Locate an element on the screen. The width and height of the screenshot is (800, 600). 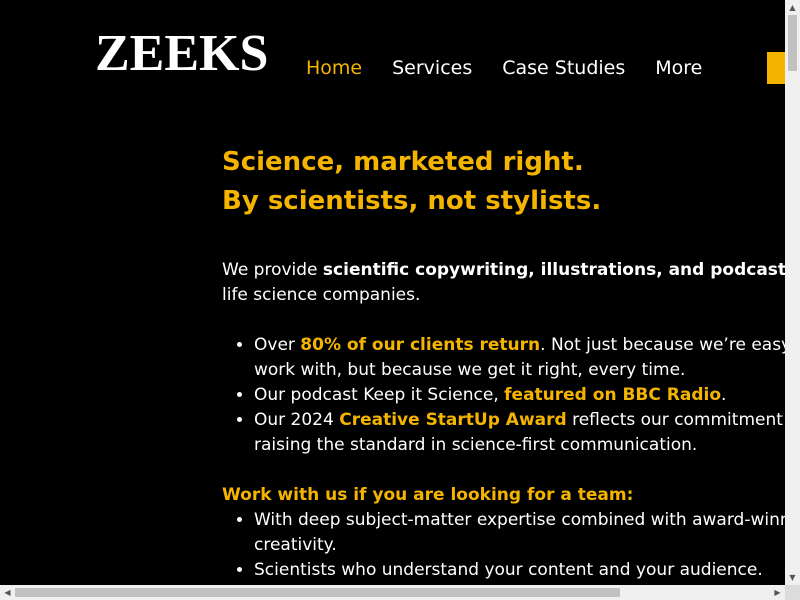
headline-line-2: By scientists, not stylists. is located at coordinates (412, 201).